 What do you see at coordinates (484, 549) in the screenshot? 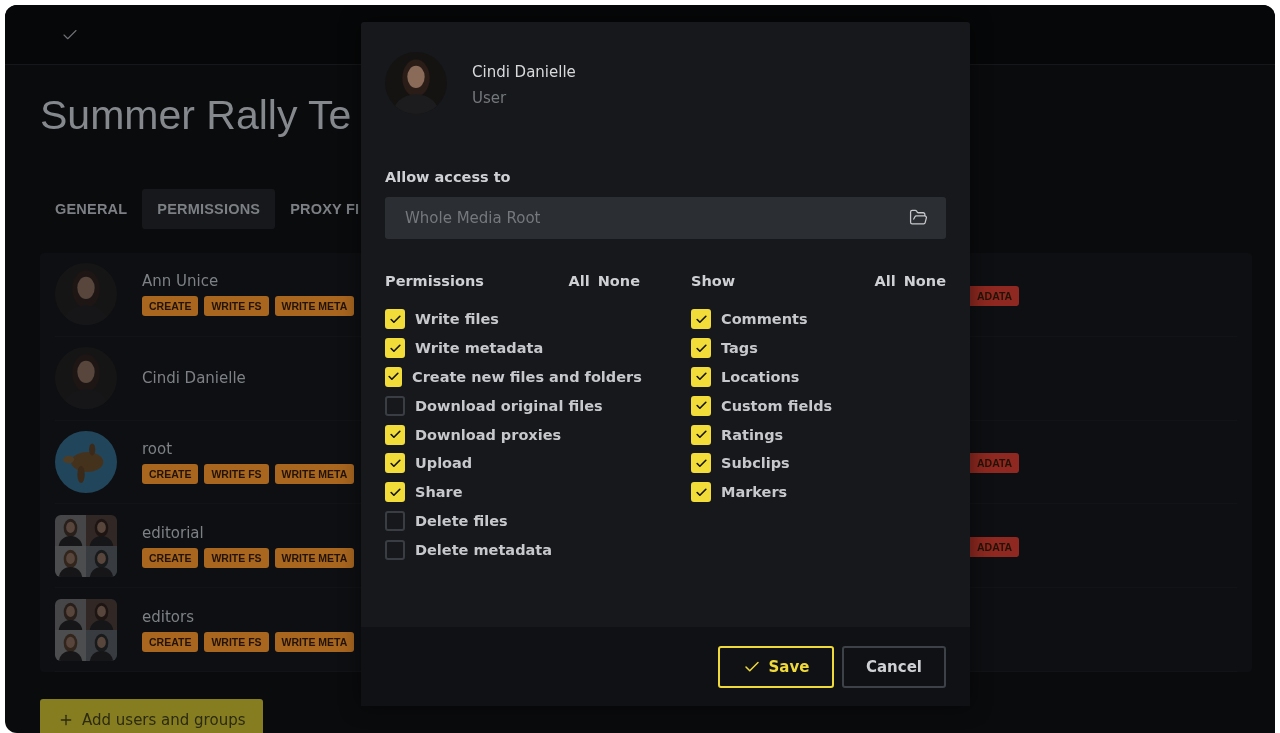
I see `checkbox-label: Delete metadata` at bounding box center [484, 549].